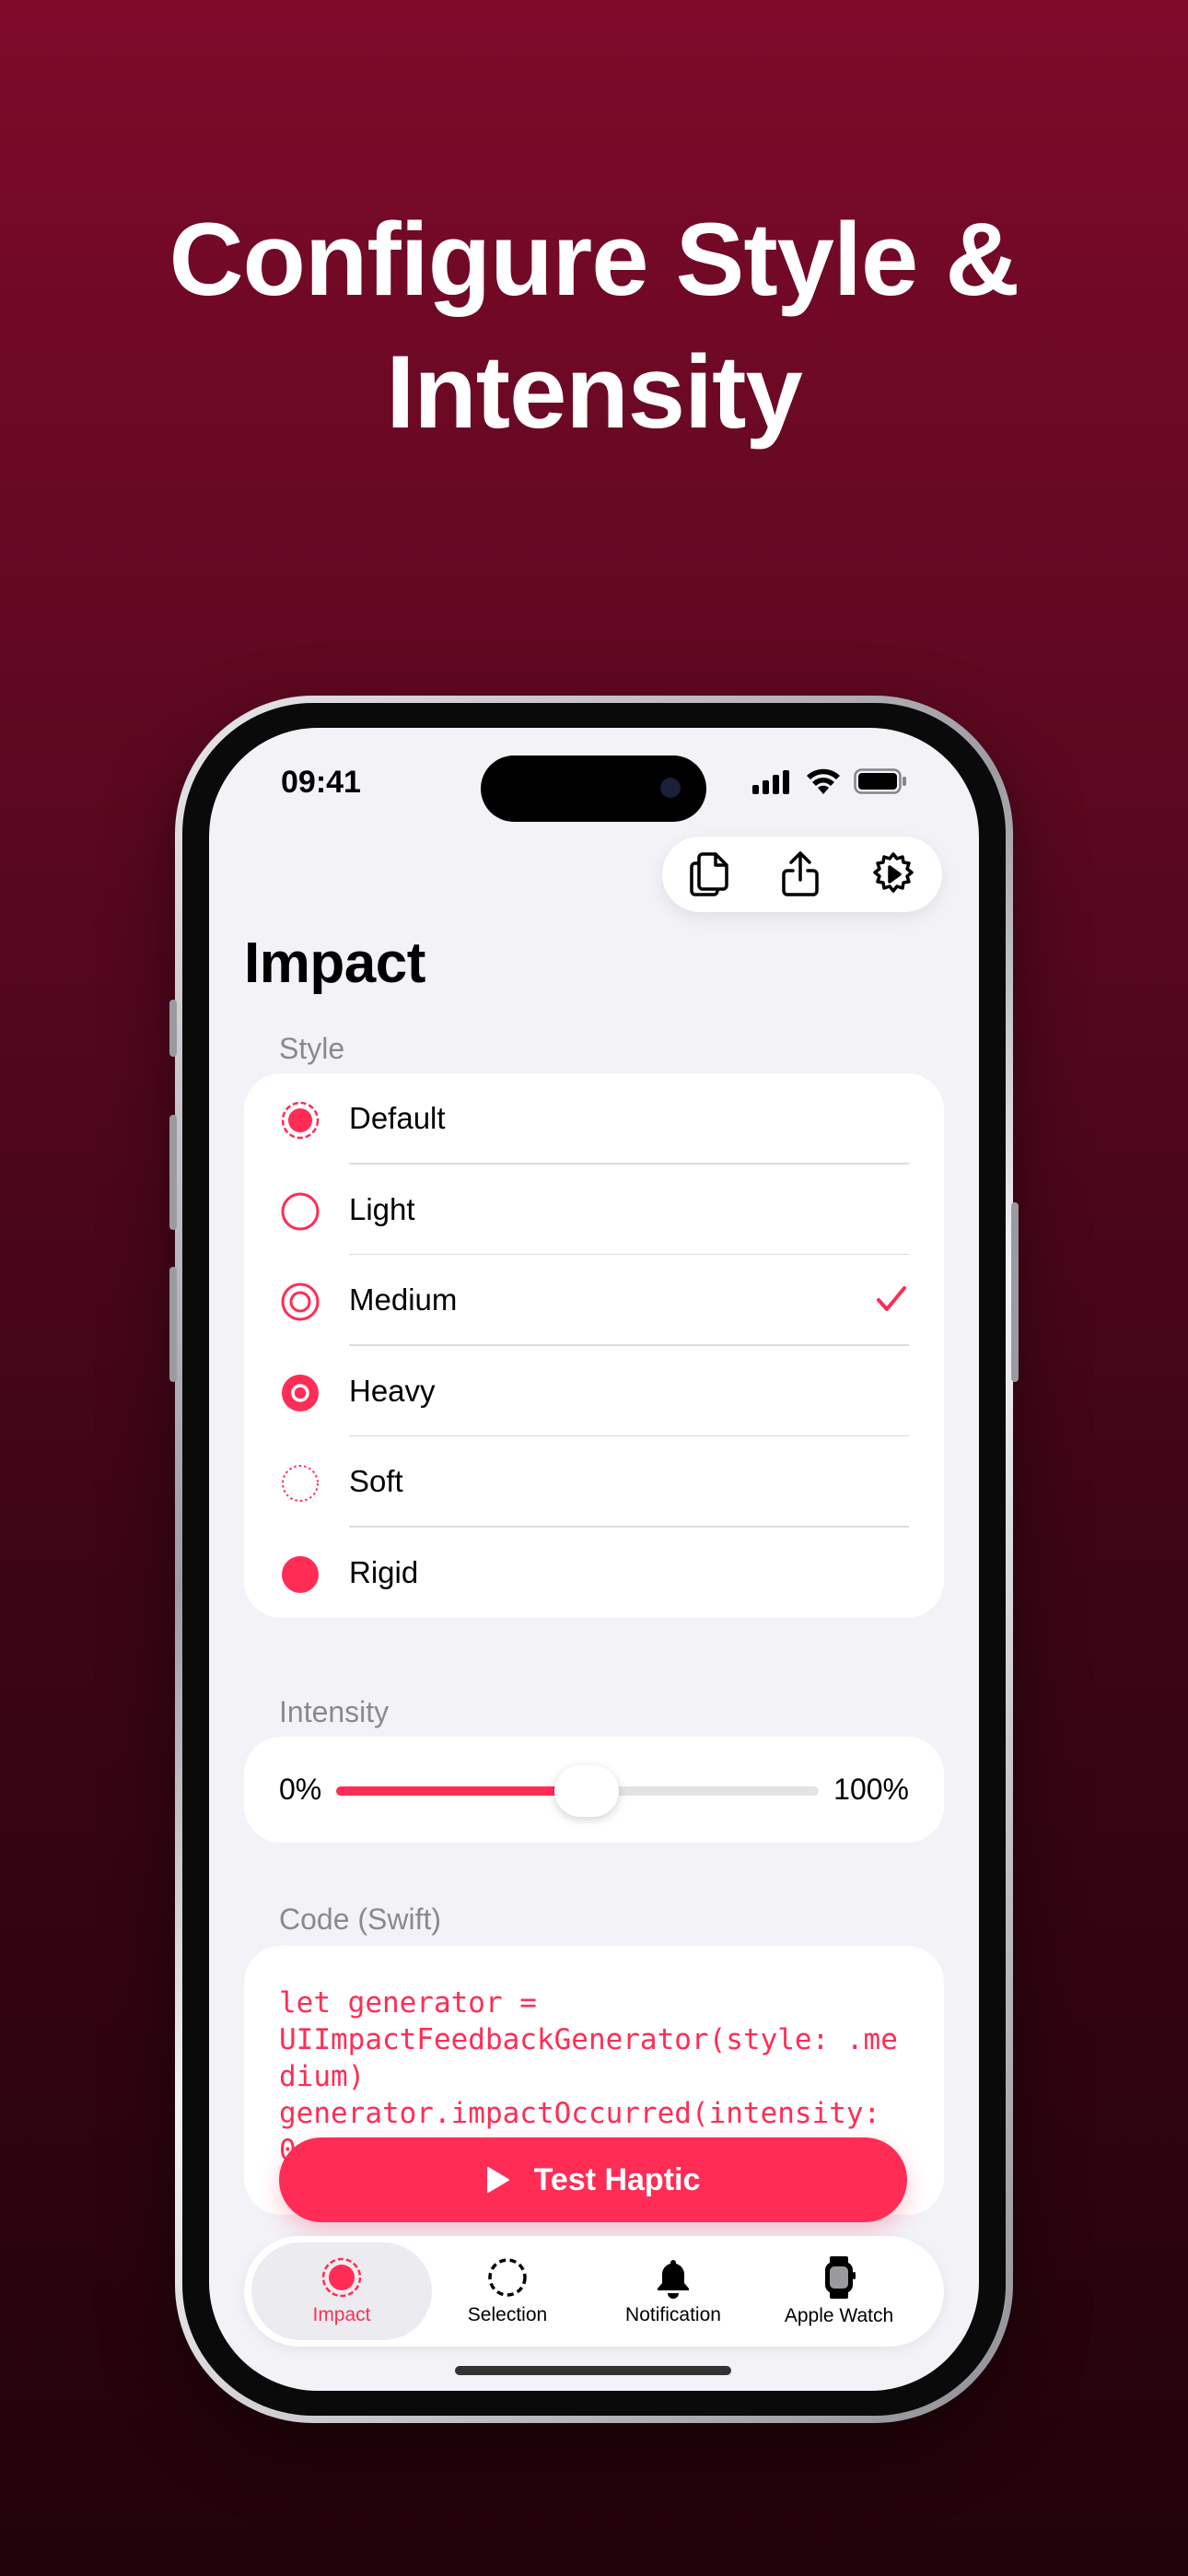  Describe the element at coordinates (507, 2277) in the screenshot. I see `selection-tab-icon` at that location.